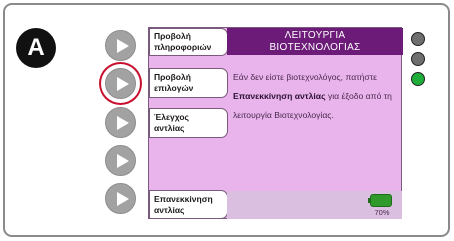  What do you see at coordinates (174, 88) in the screenshot?
I see `softkey-label: επιλογών` at bounding box center [174, 88].